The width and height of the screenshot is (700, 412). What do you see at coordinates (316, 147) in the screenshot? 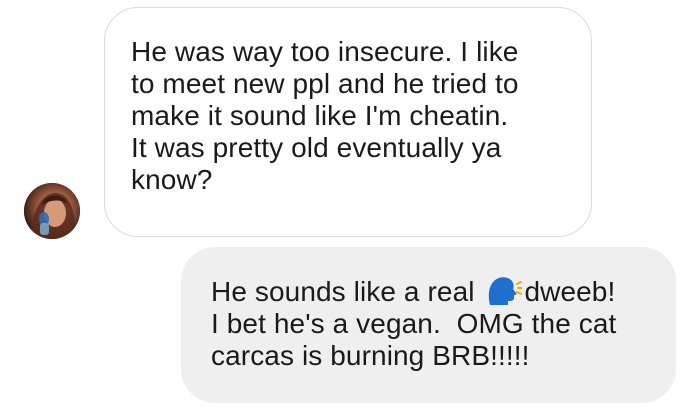
I see `message-text-line: It was pretty old eventually ya` at bounding box center [316, 147].